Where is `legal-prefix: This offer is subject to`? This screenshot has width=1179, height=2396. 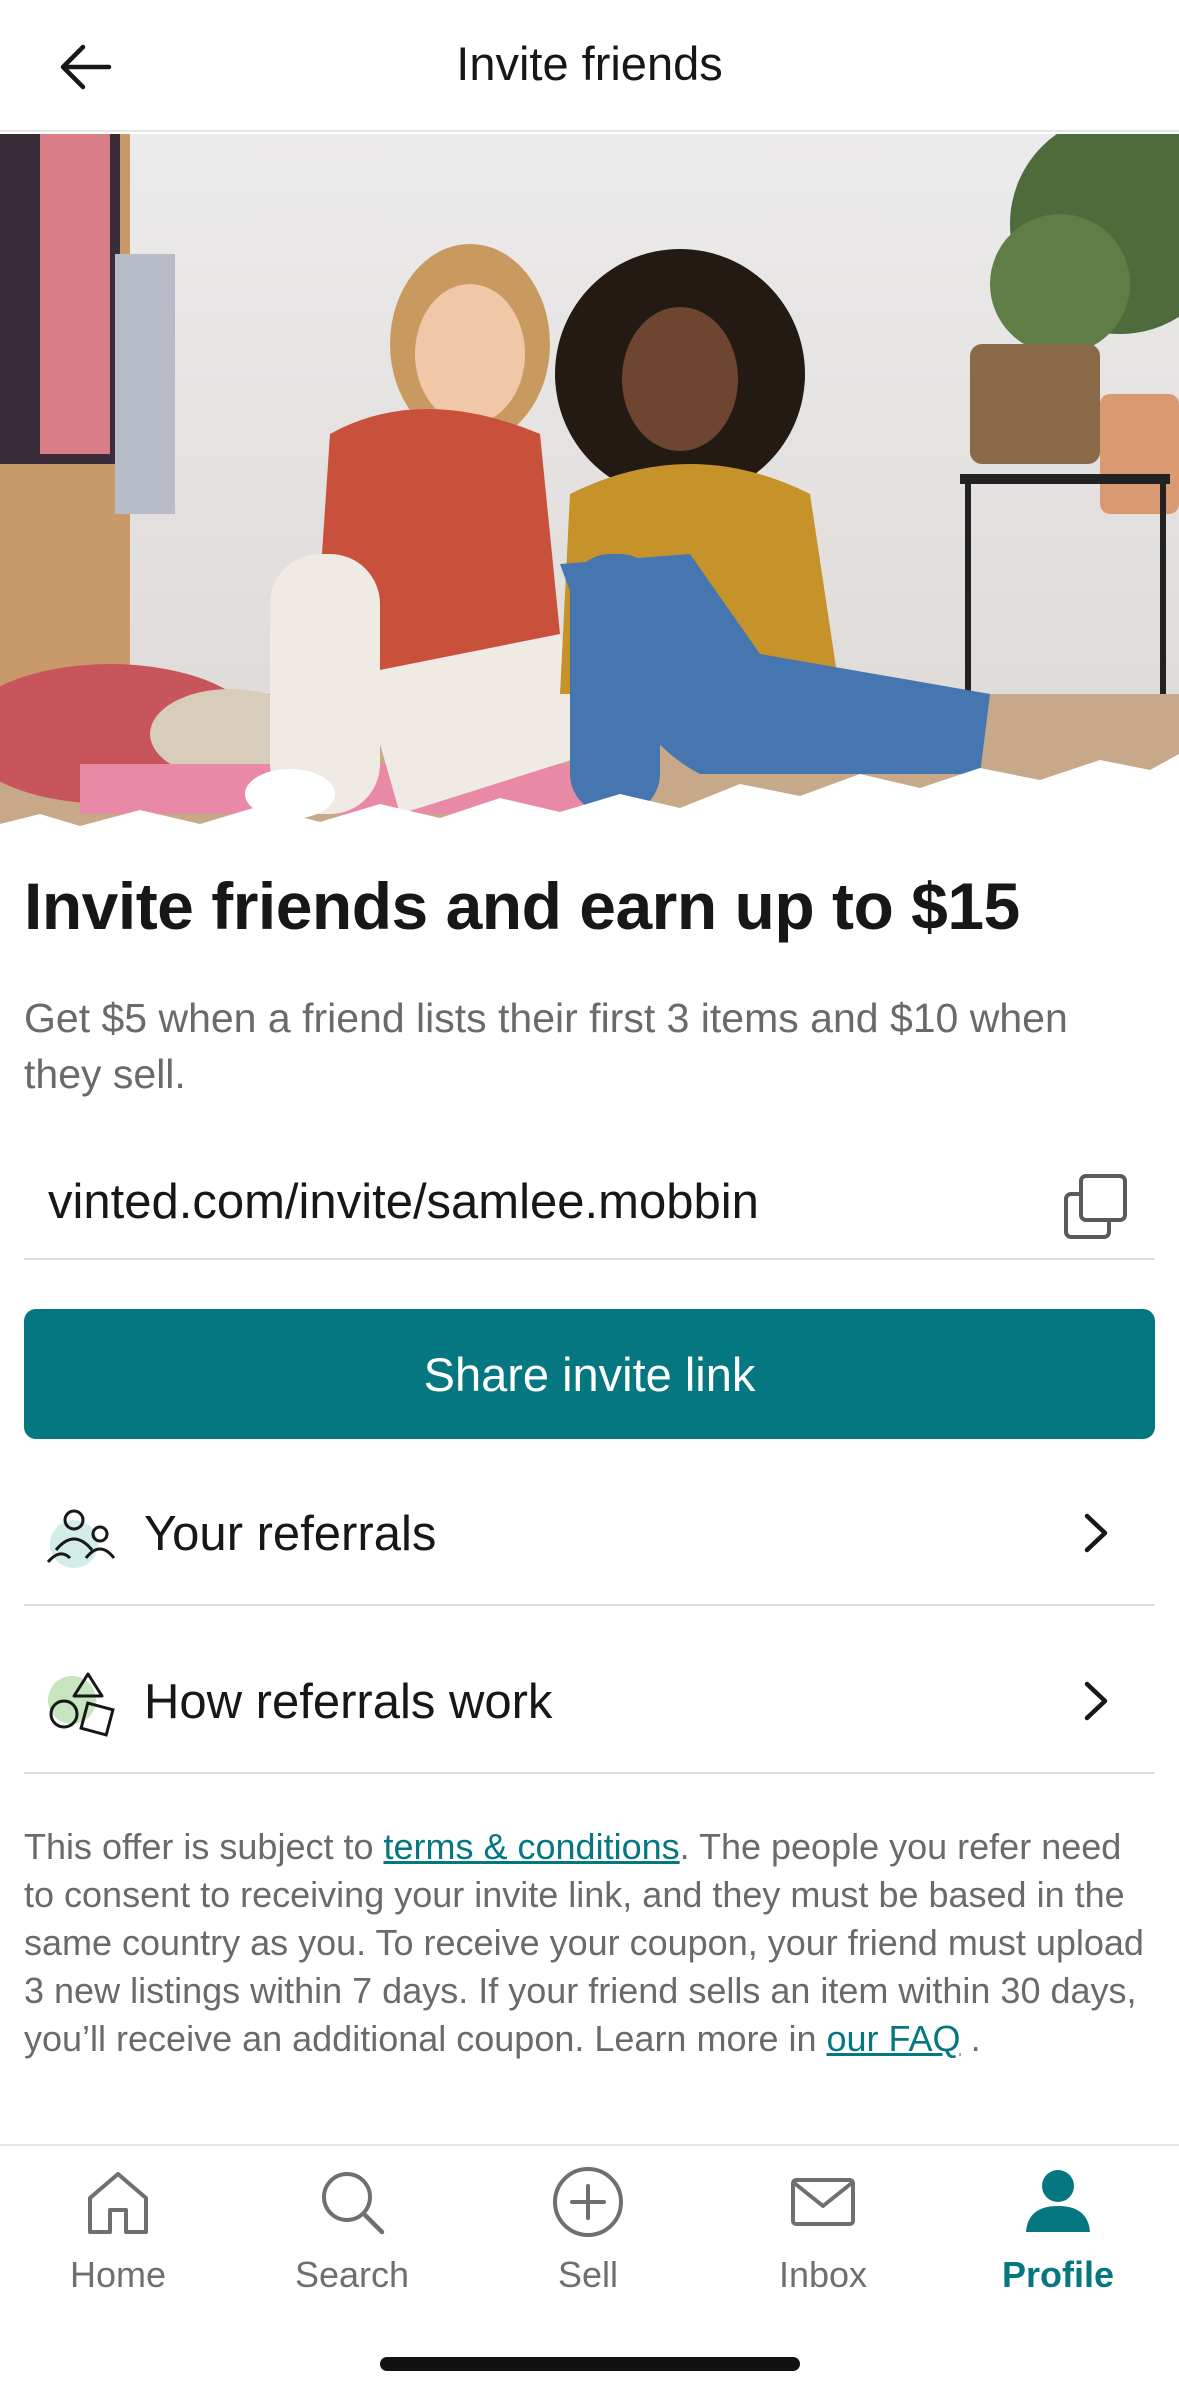 legal-prefix: This offer is subject to is located at coordinates (204, 1846).